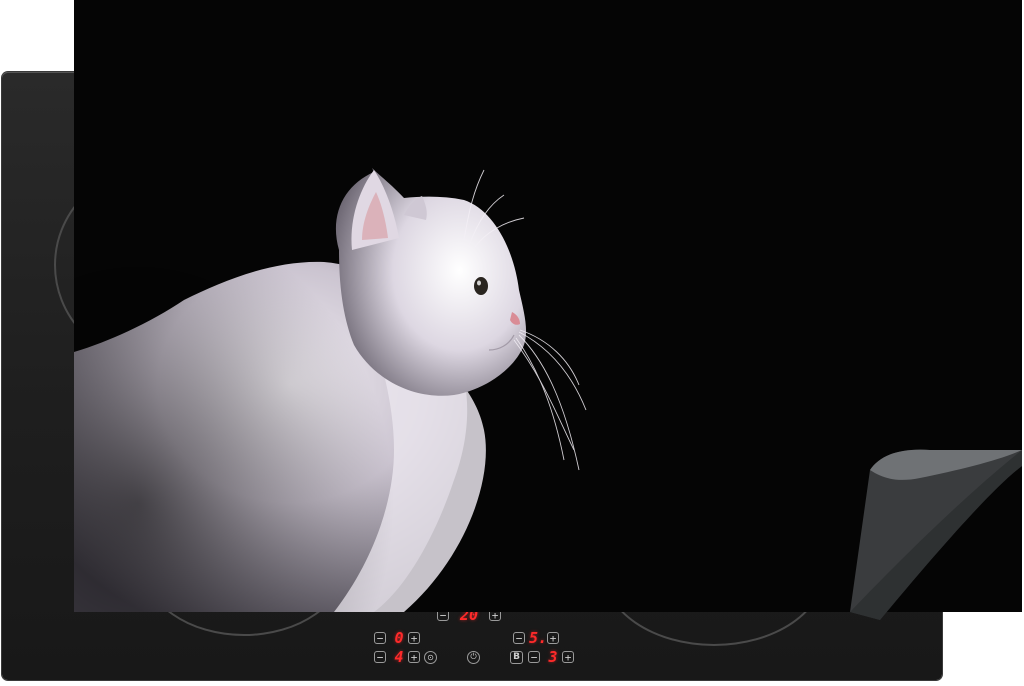 Image resolution: width=1024 pixels, height=686 pixels. Describe the element at coordinates (380, 638) in the screenshot. I see `zone-left-minus-button: −` at that location.